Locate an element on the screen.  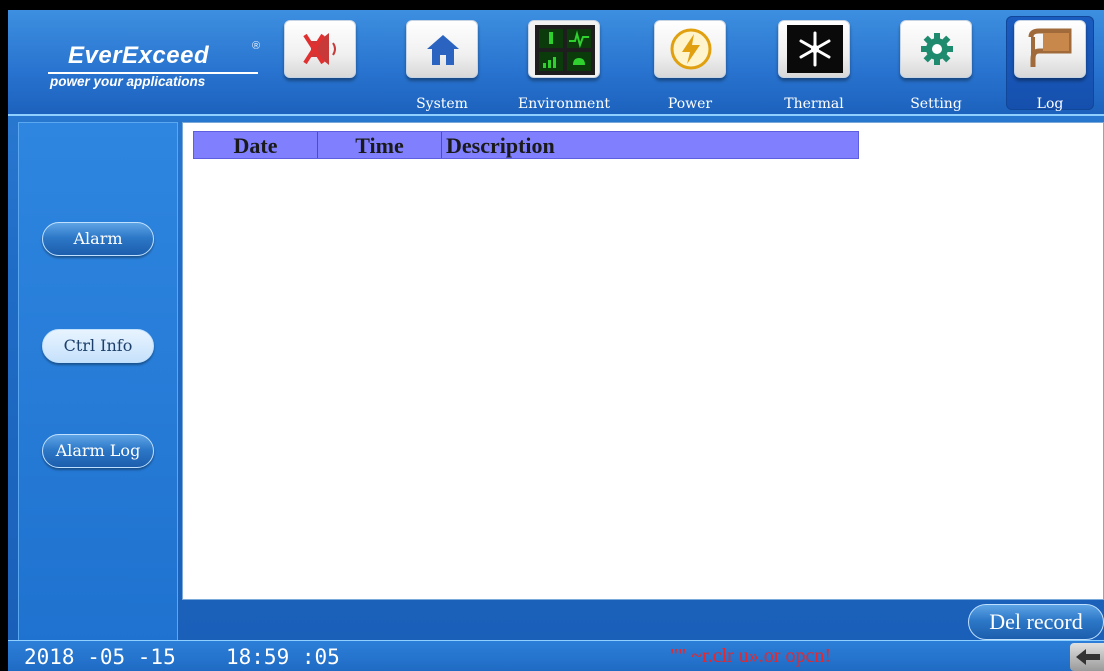
nav-log-tile is located at coordinates (1050, 49).